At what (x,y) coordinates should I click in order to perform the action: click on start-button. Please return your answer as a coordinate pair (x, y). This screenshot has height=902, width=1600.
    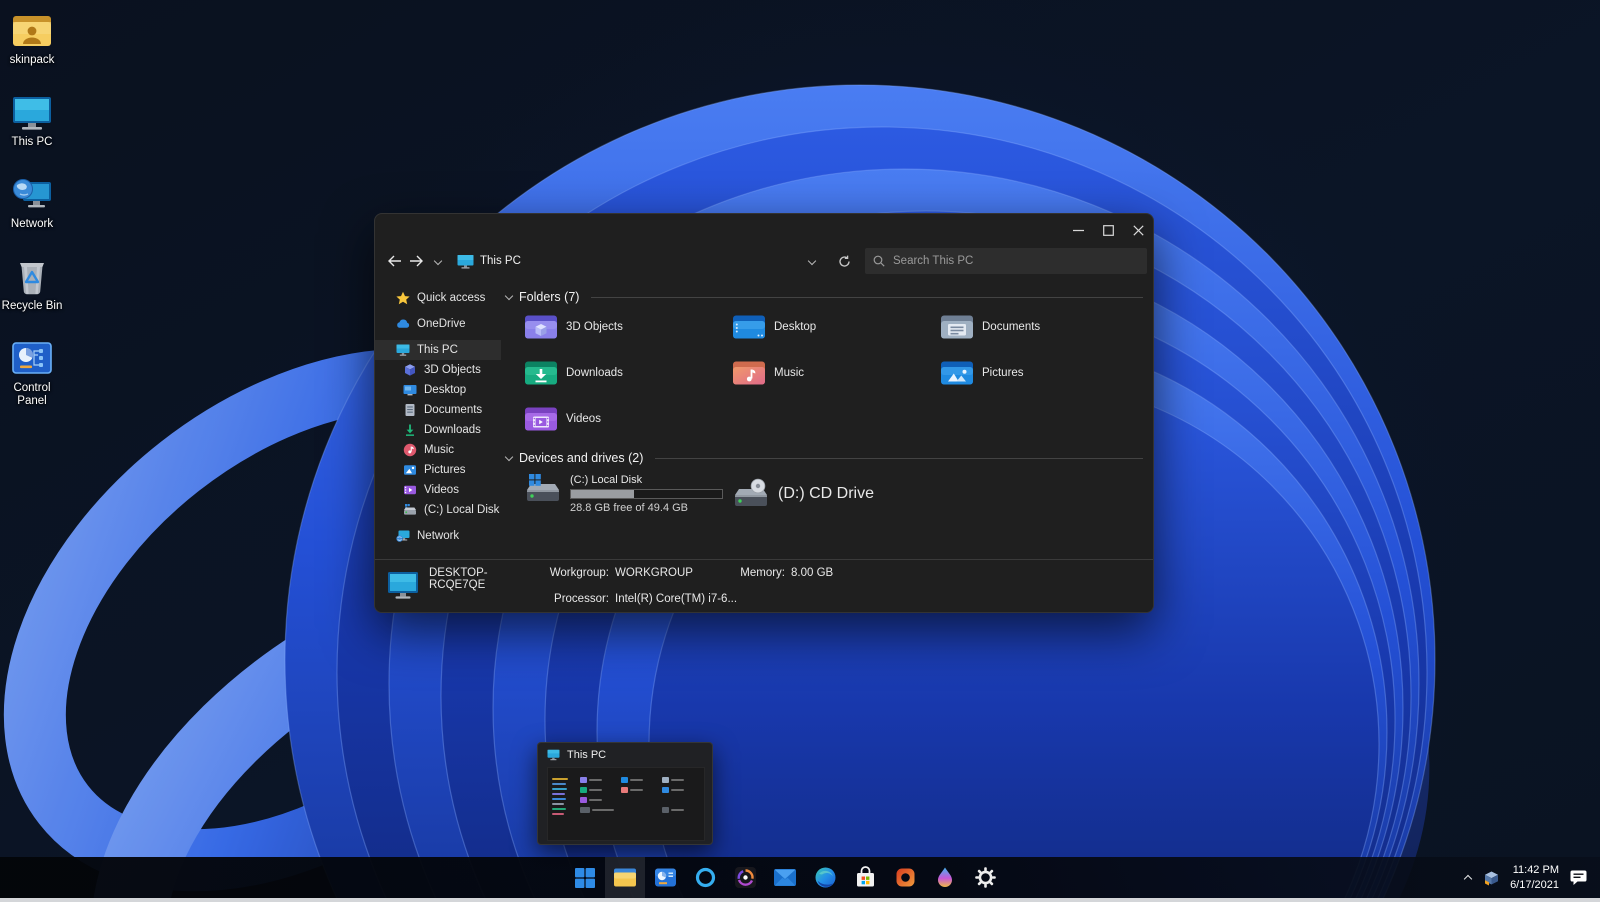
    Looking at the image, I should click on (585, 877).